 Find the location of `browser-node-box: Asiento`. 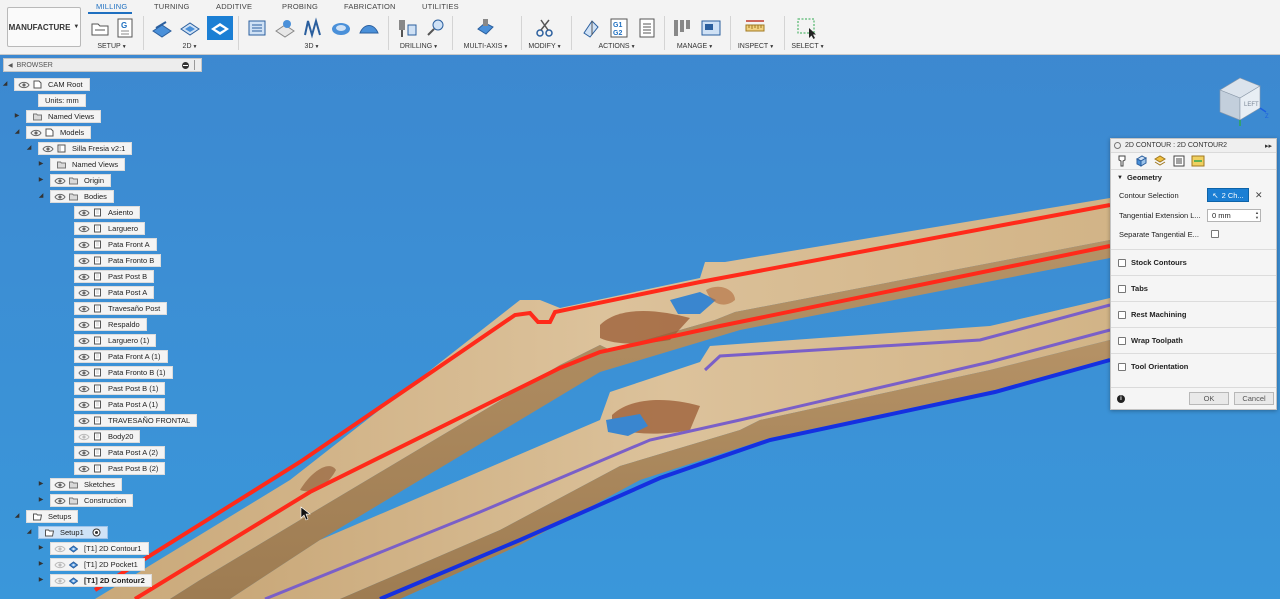

browser-node-box: Asiento is located at coordinates (107, 212).